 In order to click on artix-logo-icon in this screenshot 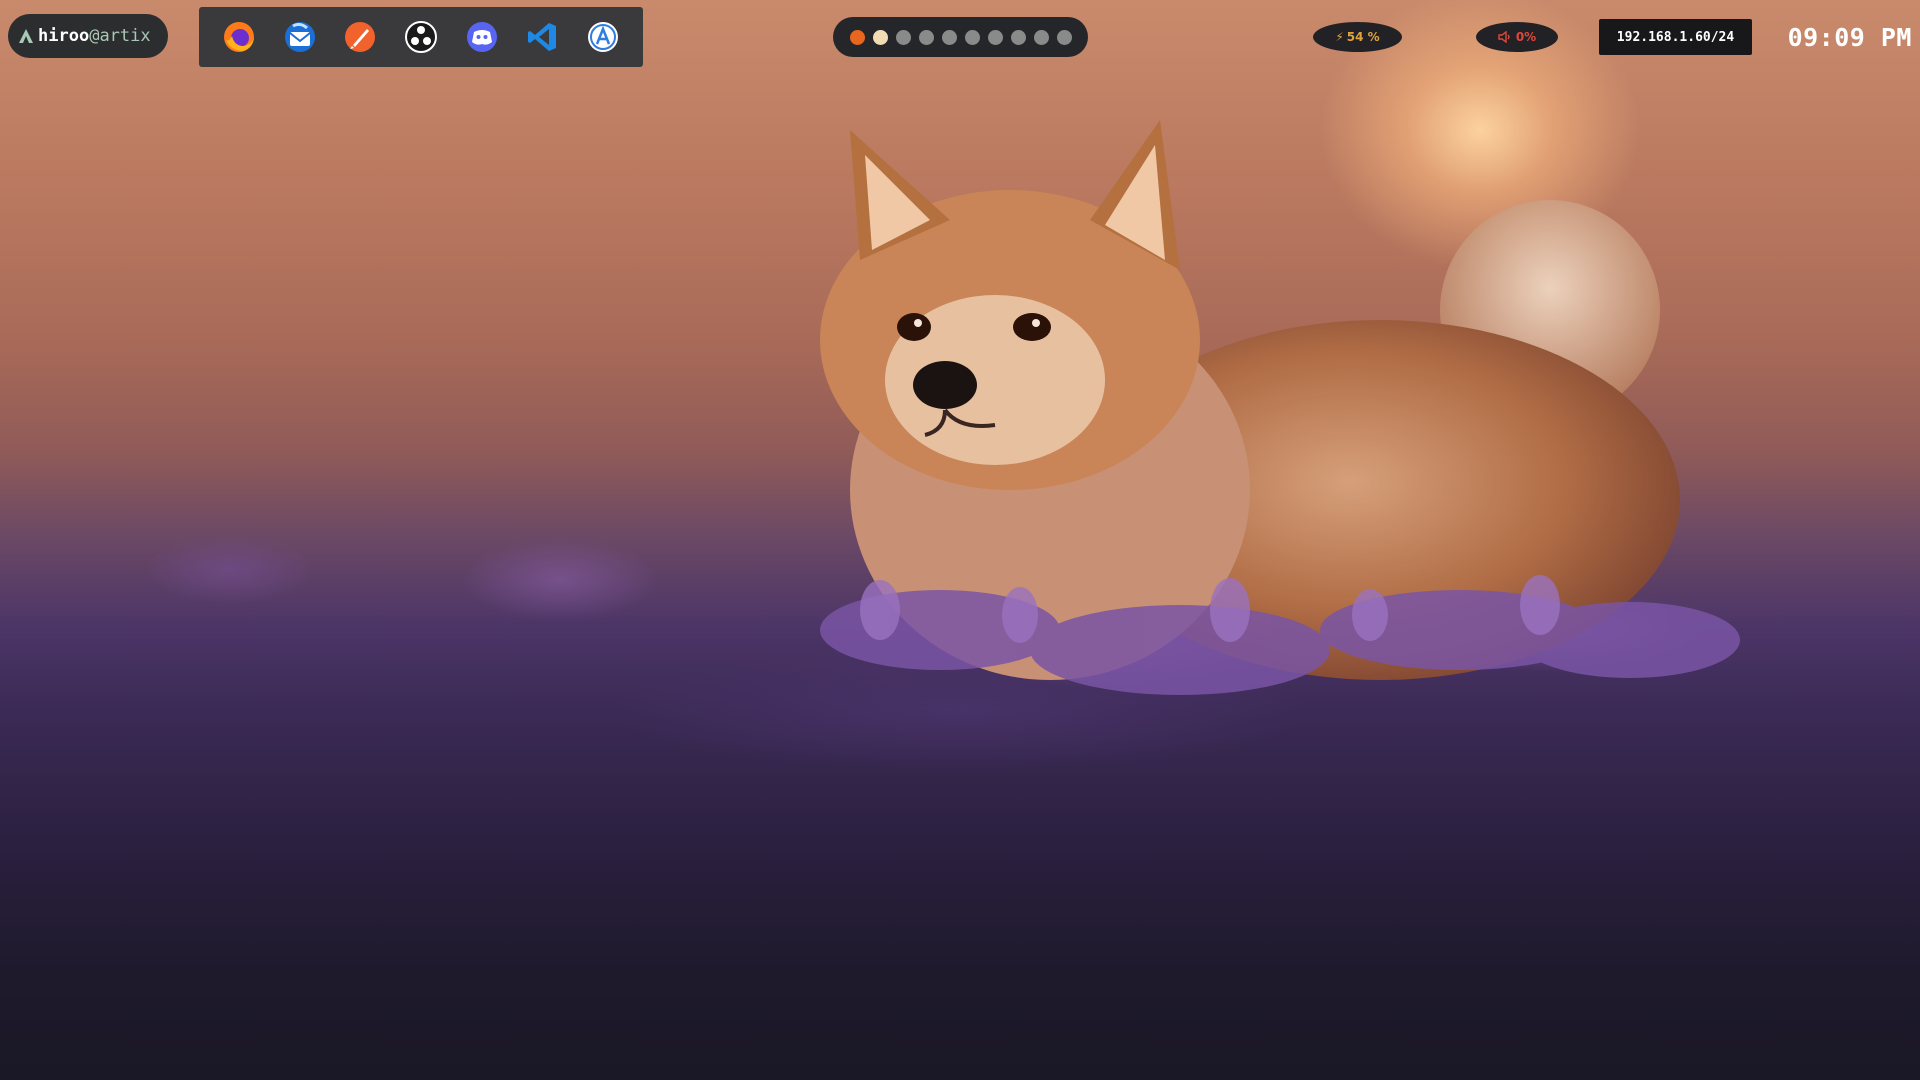, I will do `click(26, 36)`.